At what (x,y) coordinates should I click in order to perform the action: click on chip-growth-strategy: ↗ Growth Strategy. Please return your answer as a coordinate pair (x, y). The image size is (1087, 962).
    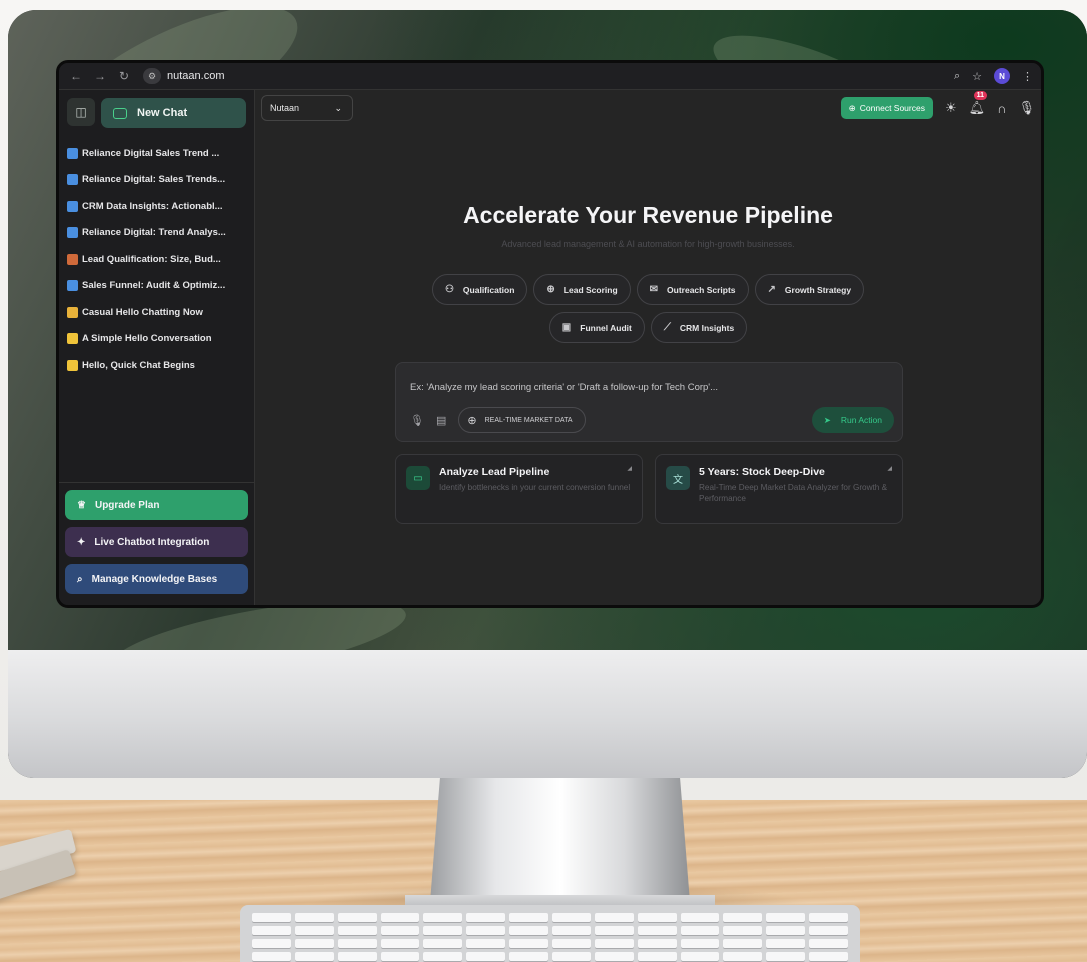
    Looking at the image, I should click on (809, 289).